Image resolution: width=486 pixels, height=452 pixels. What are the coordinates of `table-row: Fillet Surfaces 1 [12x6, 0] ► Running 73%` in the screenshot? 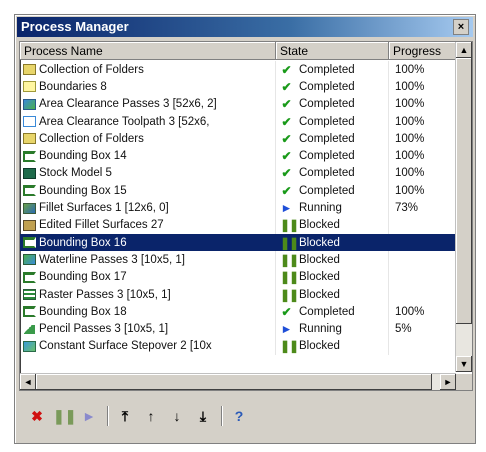 It's located at (238, 208).